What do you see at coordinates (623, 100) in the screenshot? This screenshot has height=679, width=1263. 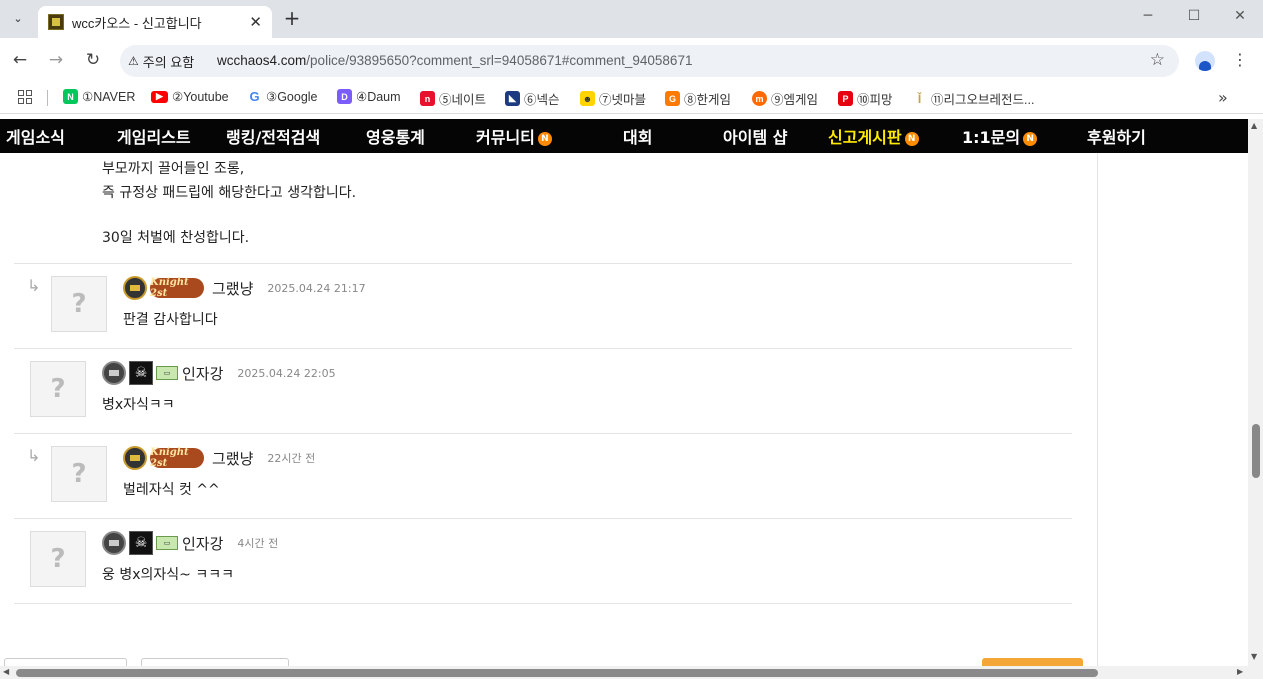 I see `bookmark-label: ⑦넷마블` at bounding box center [623, 100].